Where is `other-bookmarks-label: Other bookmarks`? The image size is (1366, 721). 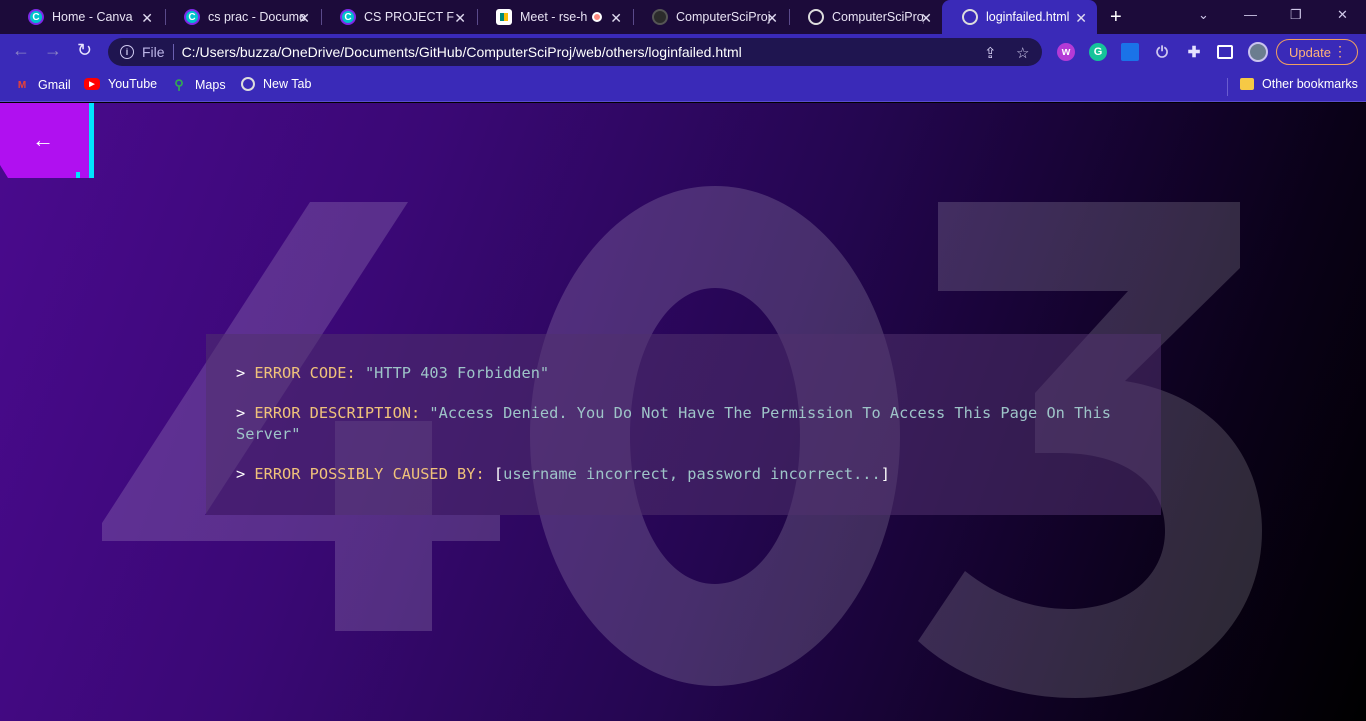
other-bookmarks-label: Other bookmarks is located at coordinates (1310, 84).